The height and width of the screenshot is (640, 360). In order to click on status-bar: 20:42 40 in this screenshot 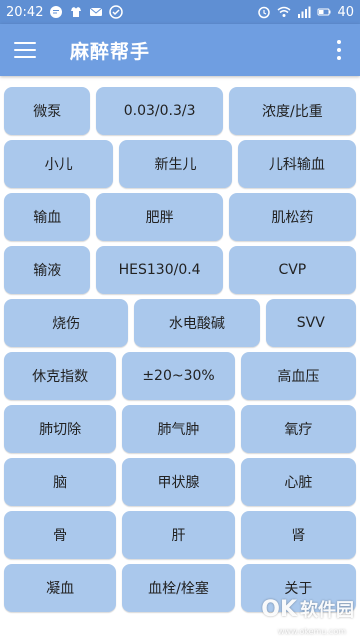, I will do `click(180, 12)`.